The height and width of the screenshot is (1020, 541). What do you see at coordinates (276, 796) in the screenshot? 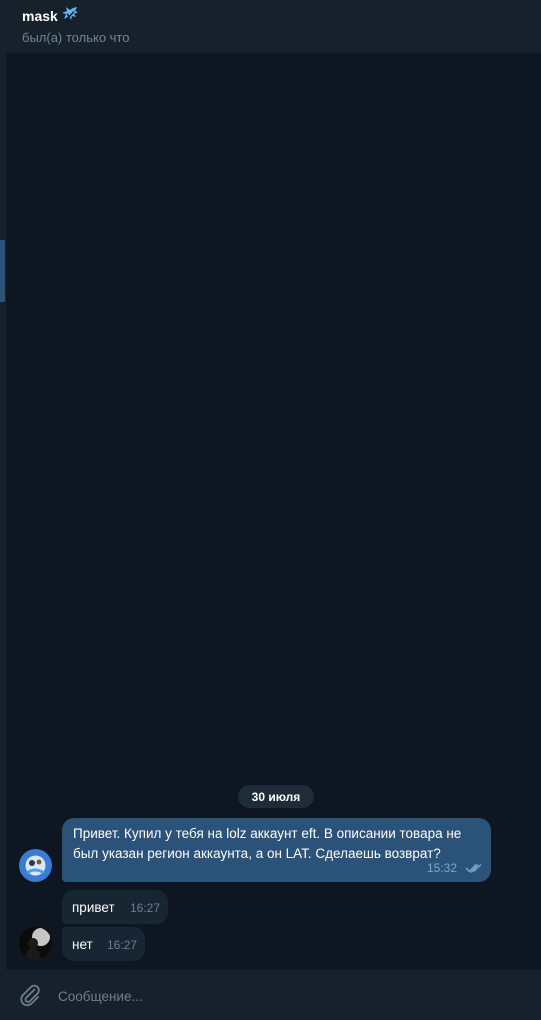
I see `date-separator: 30 июля` at bounding box center [276, 796].